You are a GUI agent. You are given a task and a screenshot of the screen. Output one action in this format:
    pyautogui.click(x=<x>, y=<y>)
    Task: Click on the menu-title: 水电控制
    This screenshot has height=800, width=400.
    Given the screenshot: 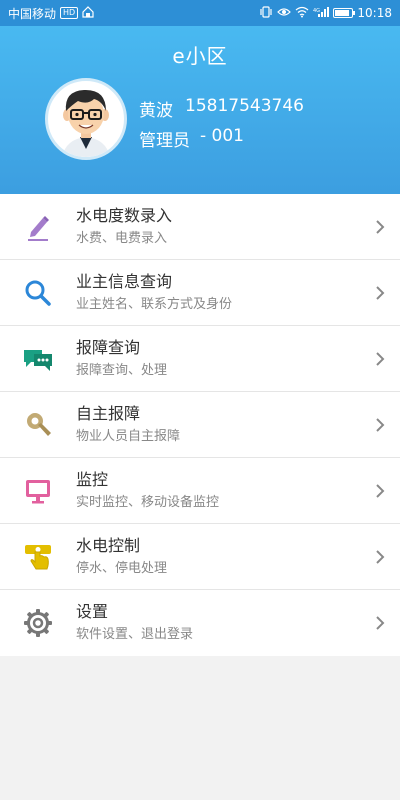 What is the action you would take?
    pyautogui.click(x=108, y=545)
    